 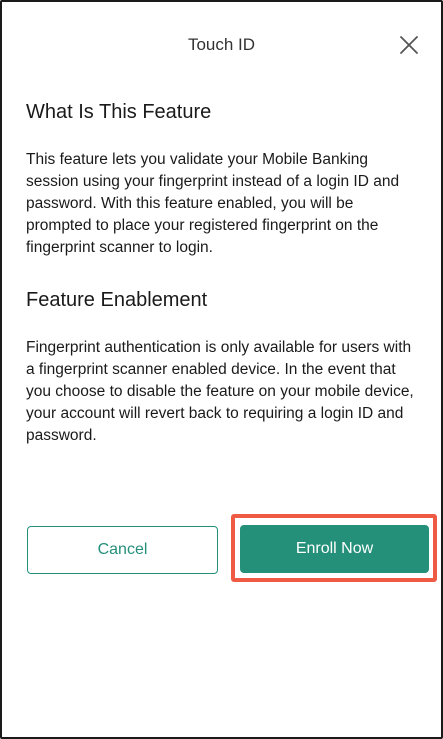 I want to click on dialog-title: Touch ID, so click(x=221, y=44).